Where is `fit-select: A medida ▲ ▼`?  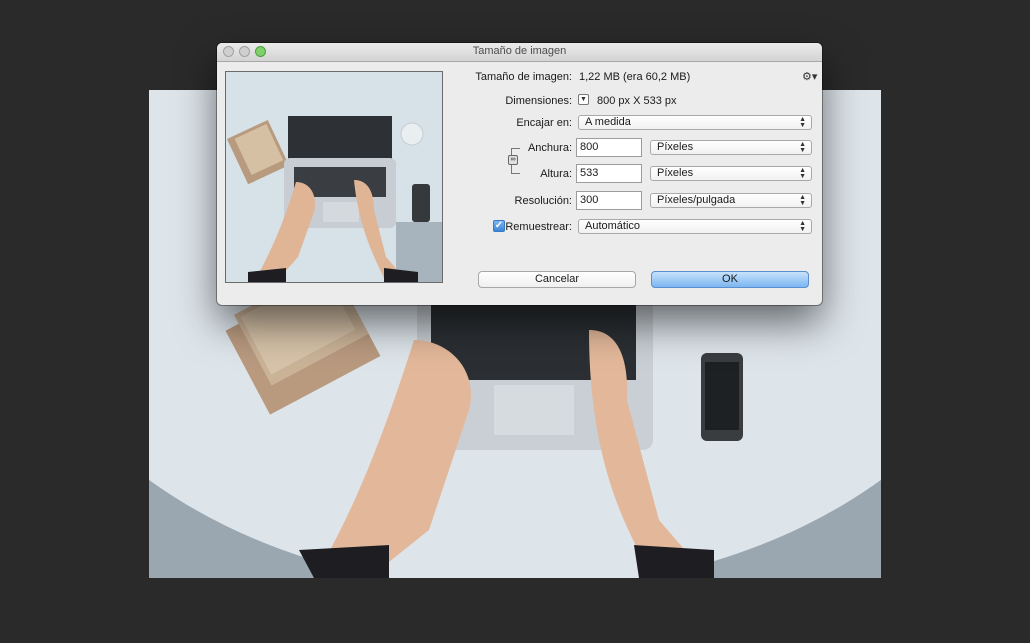
fit-select: A medida ▲ ▼ is located at coordinates (695, 122).